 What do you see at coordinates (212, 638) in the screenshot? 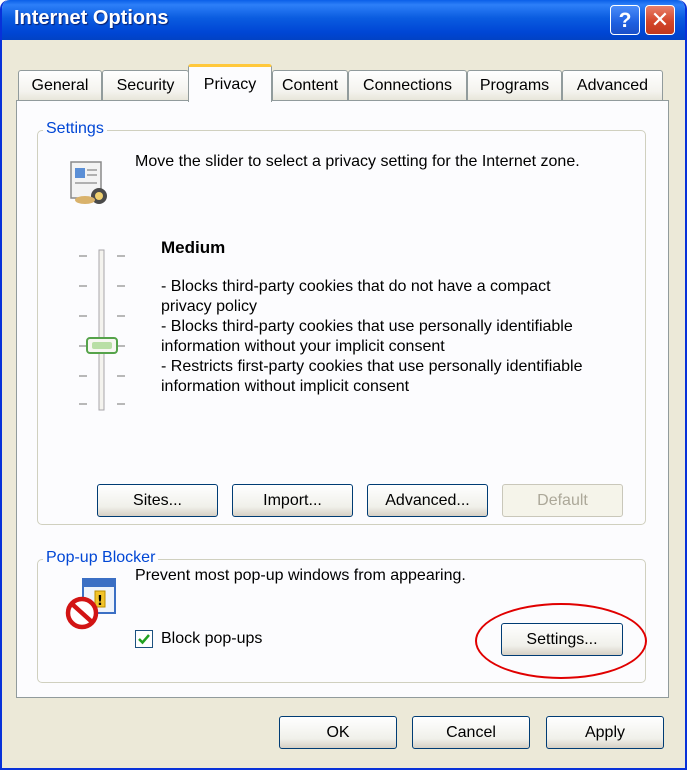
I see `block-popups-label: Block pop-ups` at bounding box center [212, 638].